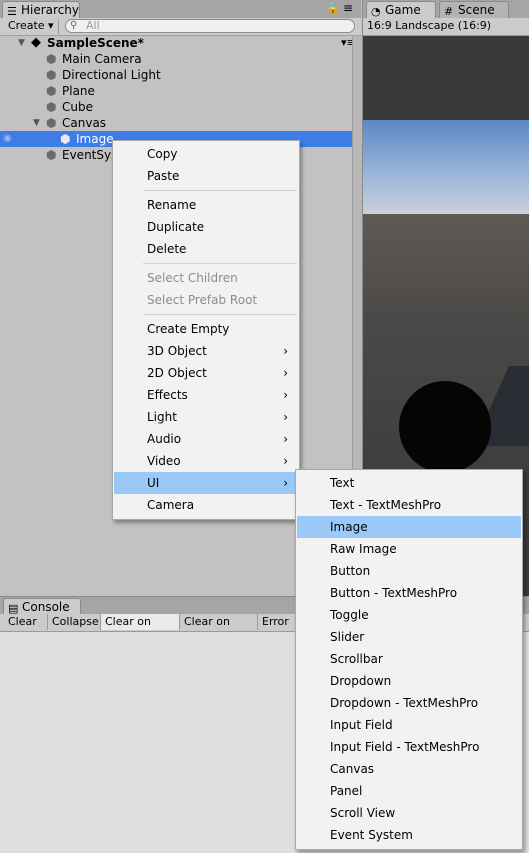  I want to click on menu-separator, so click(220, 314).